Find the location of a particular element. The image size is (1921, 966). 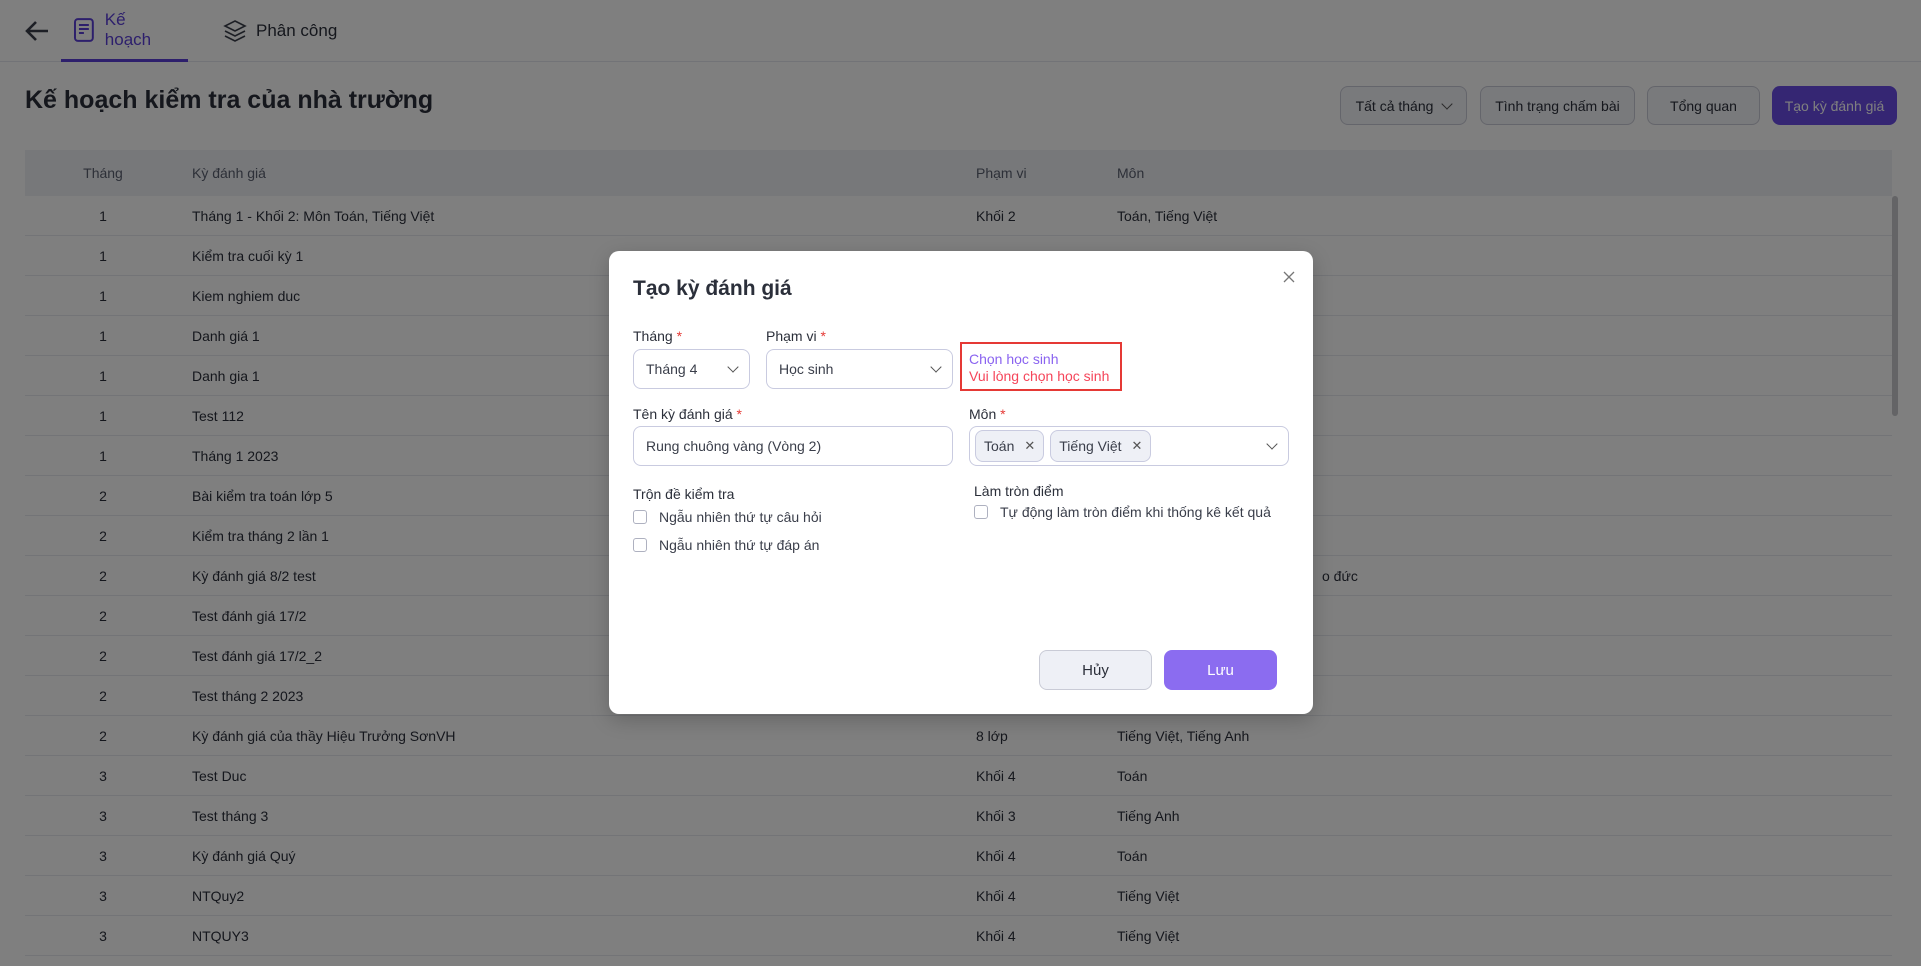

subject-label: Môn * is located at coordinates (987, 414).